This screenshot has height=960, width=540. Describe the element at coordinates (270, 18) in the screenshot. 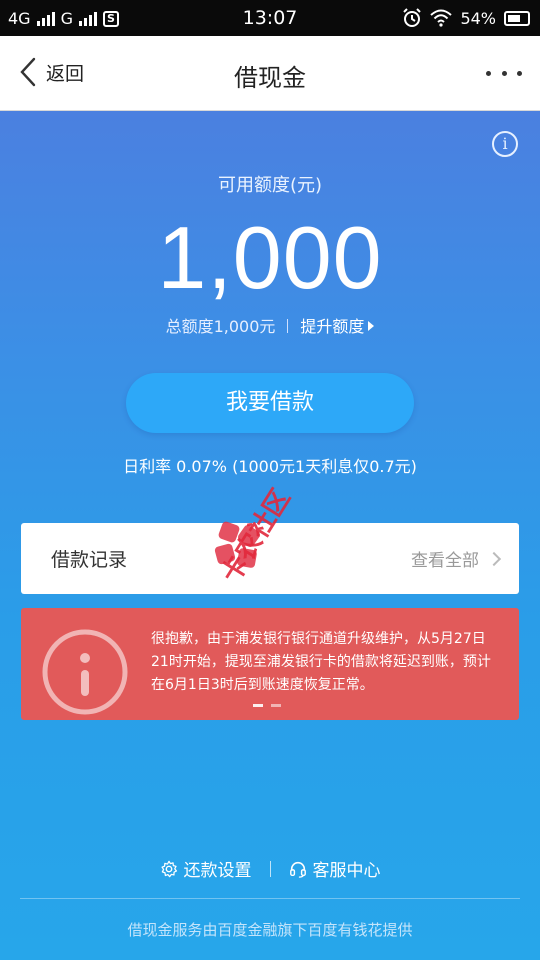

I see `status-bar: 4G G S 13:07 54%` at that location.